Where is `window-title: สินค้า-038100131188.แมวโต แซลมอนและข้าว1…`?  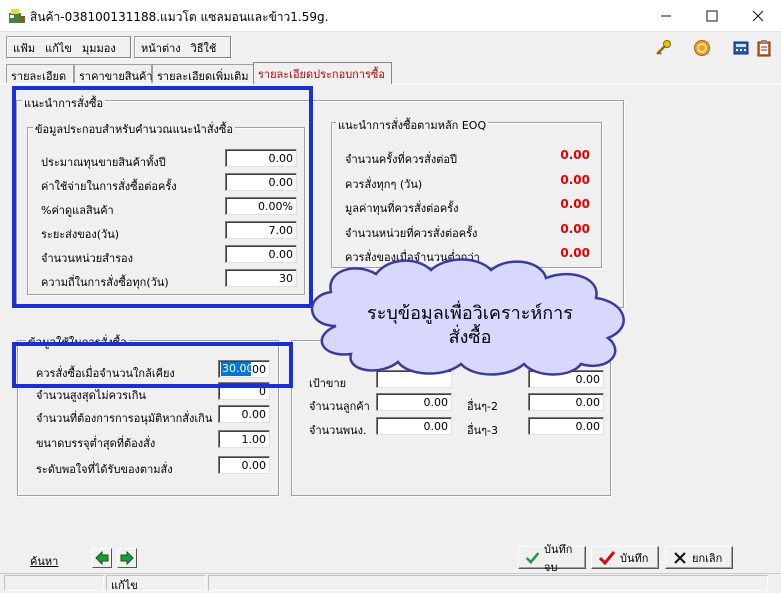 window-title: สินค้า-038100131188.แมวโต แซลมอนและข้าว1… is located at coordinates (179, 17).